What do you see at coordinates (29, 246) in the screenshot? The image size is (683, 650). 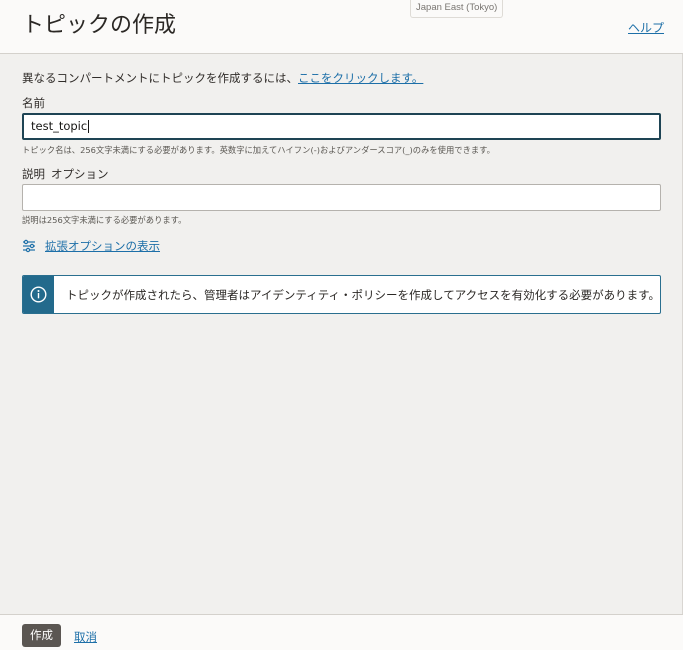 I see `sliders-icon` at bounding box center [29, 246].